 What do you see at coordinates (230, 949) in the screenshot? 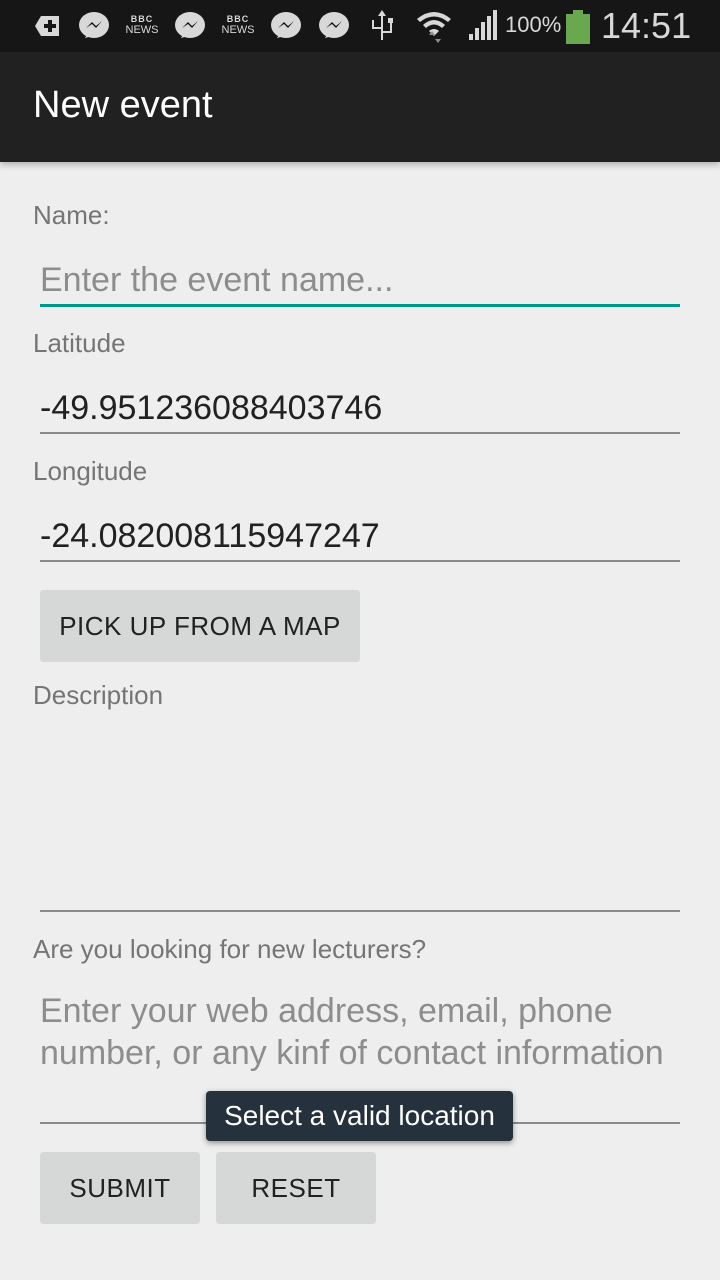
I see `lecturers-label: Are you looking for new lecturers?` at bounding box center [230, 949].